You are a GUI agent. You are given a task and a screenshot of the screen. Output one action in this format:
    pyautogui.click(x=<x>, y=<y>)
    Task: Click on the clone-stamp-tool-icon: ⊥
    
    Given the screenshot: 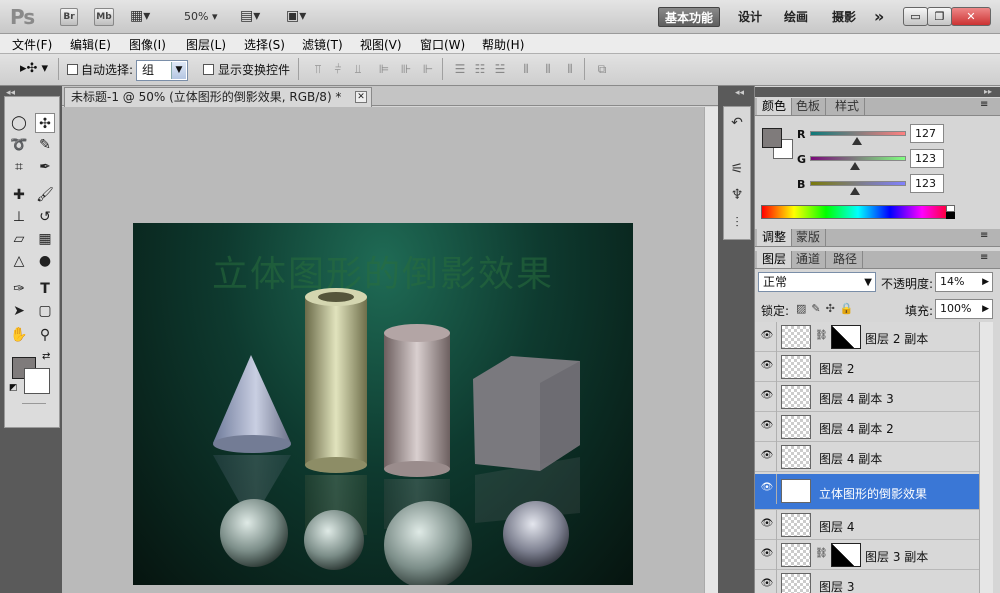 What is the action you would take?
    pyautogui.click(x=19, y=217)
    